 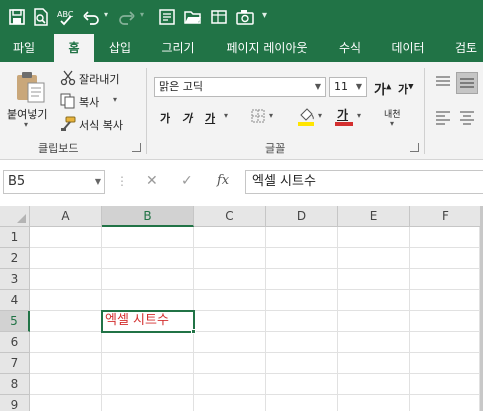 I want to click on paste-icon, so click(x=31, y=87).